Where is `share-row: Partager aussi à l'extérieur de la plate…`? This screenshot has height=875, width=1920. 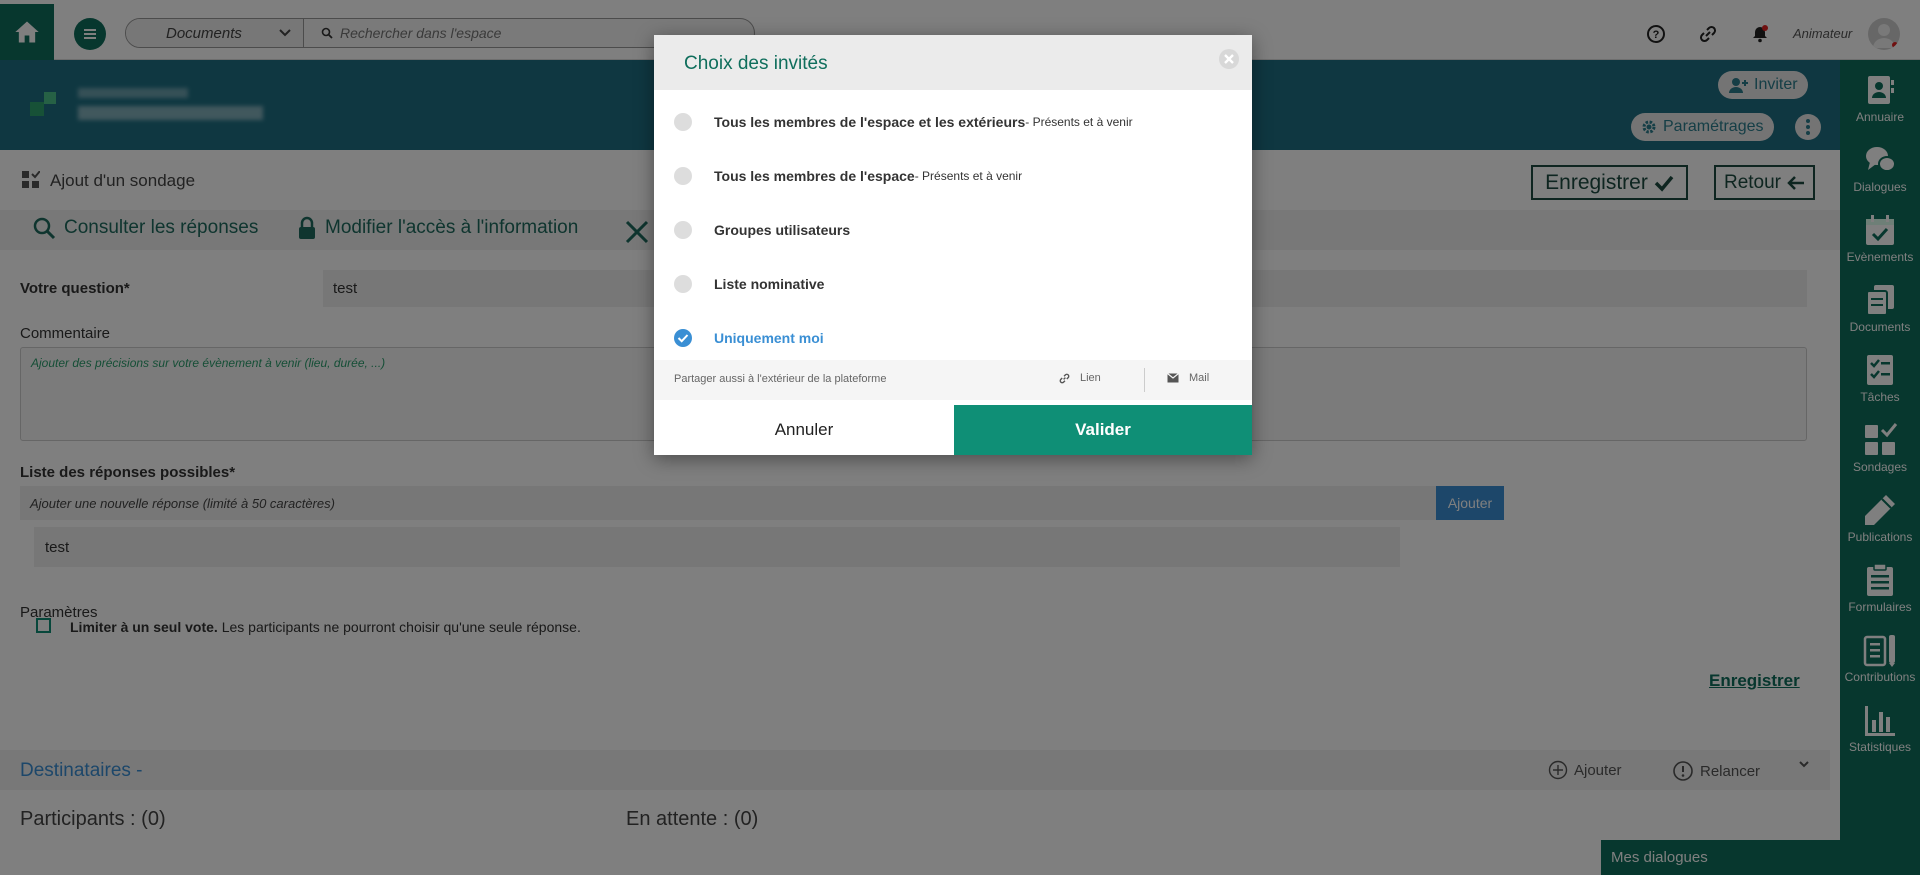
share-row: Partager aussi à l'extérieur de la plate… is located at coordinates (953, 380).